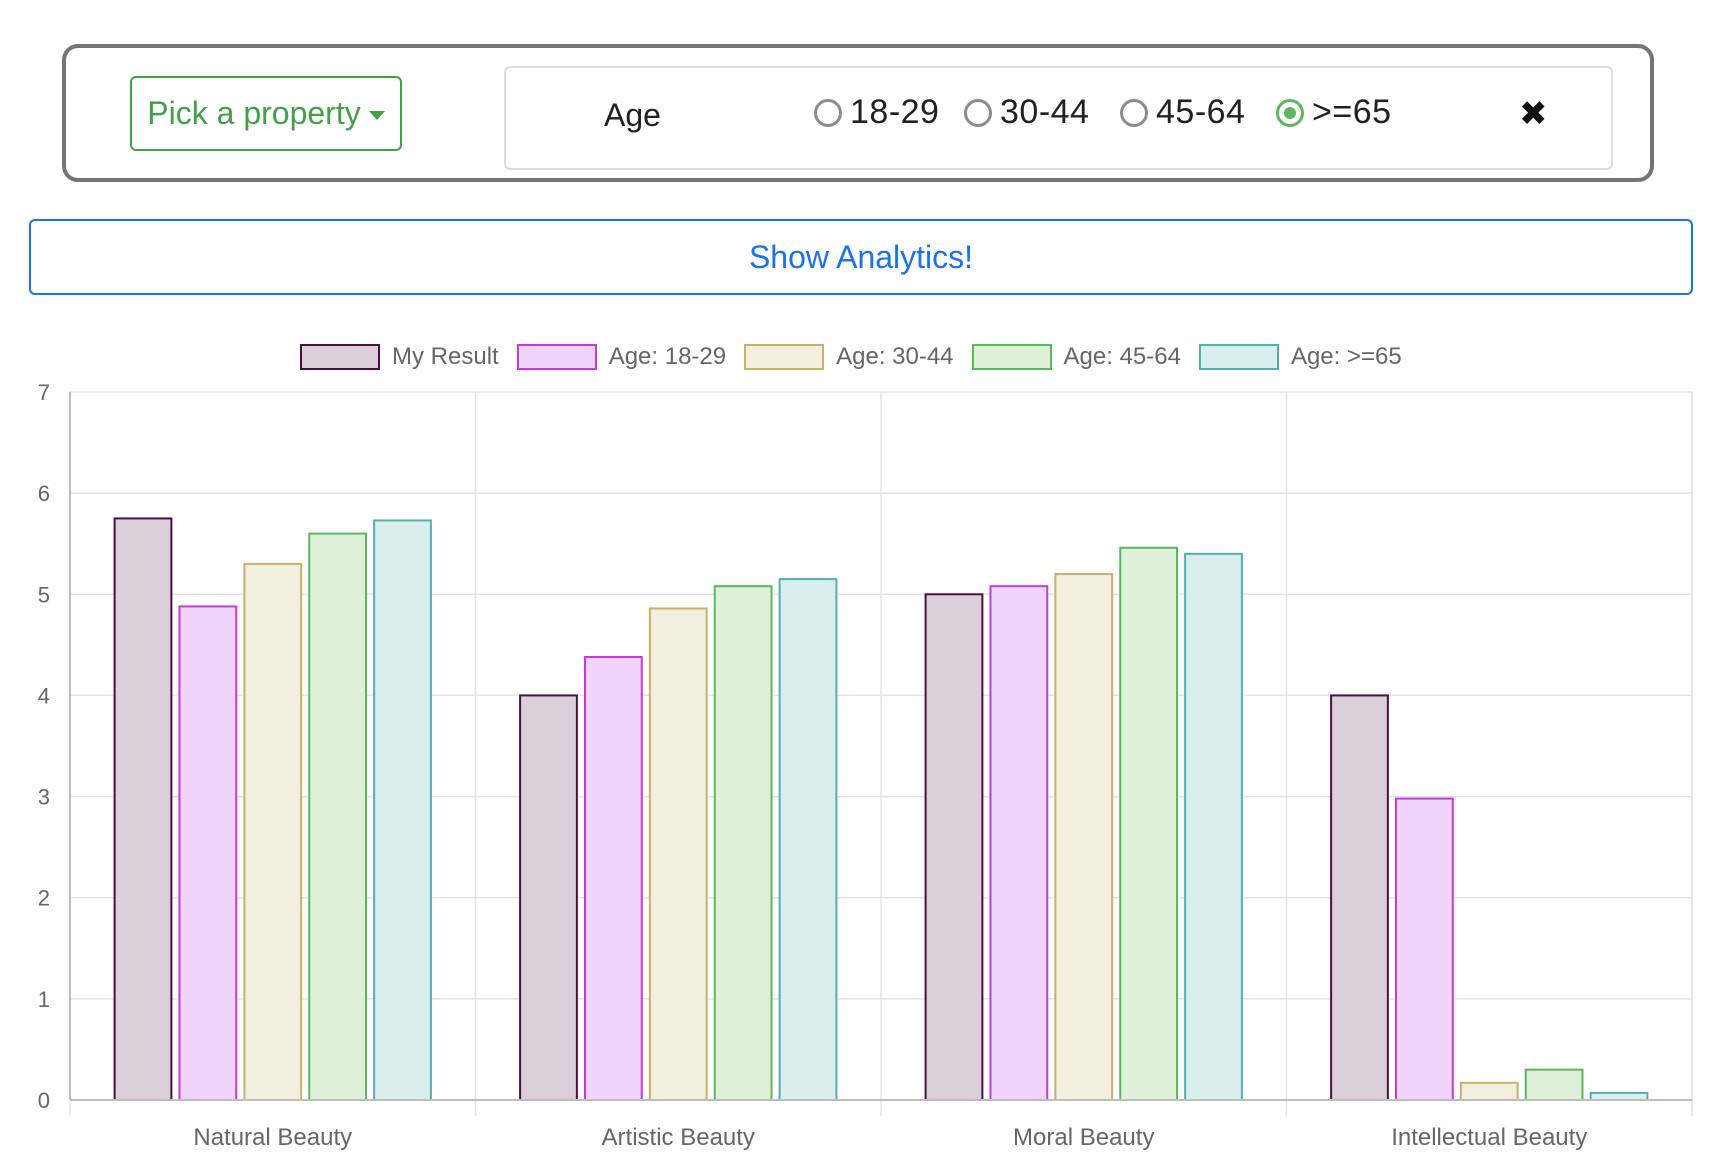  I want to click on y-tick-label: 1, so click(44, 999).